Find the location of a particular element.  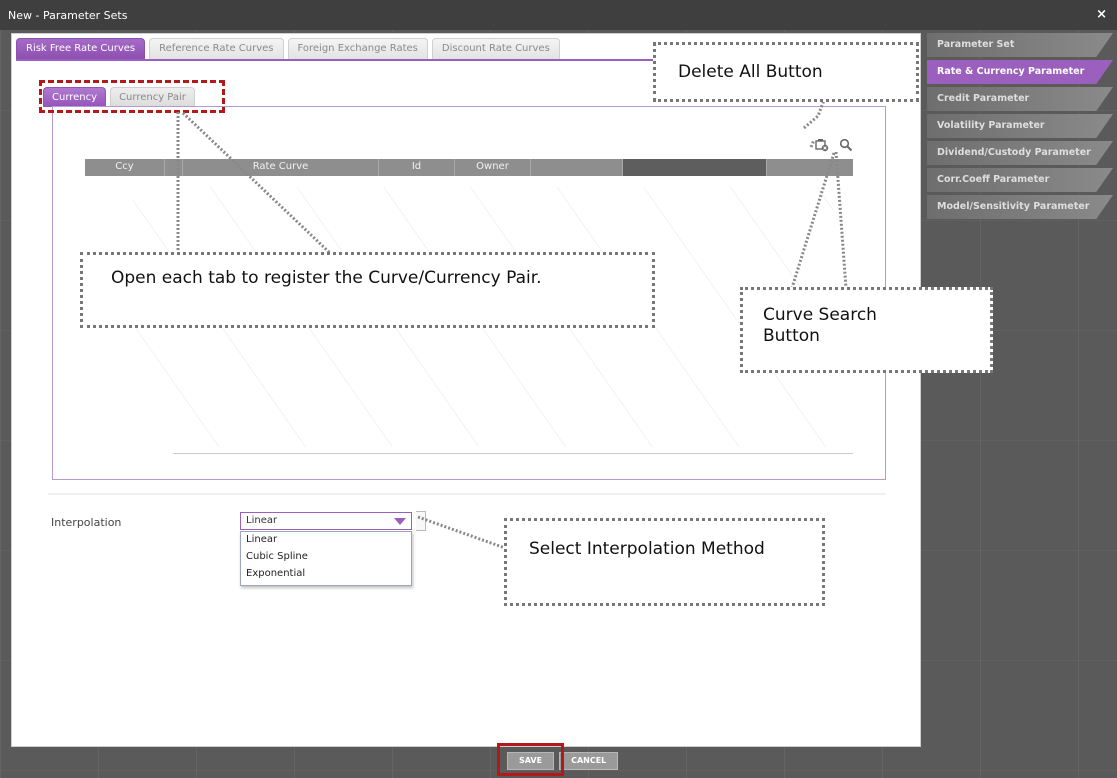

cancel-button: CANCEL is located at coordinates (589, 761).